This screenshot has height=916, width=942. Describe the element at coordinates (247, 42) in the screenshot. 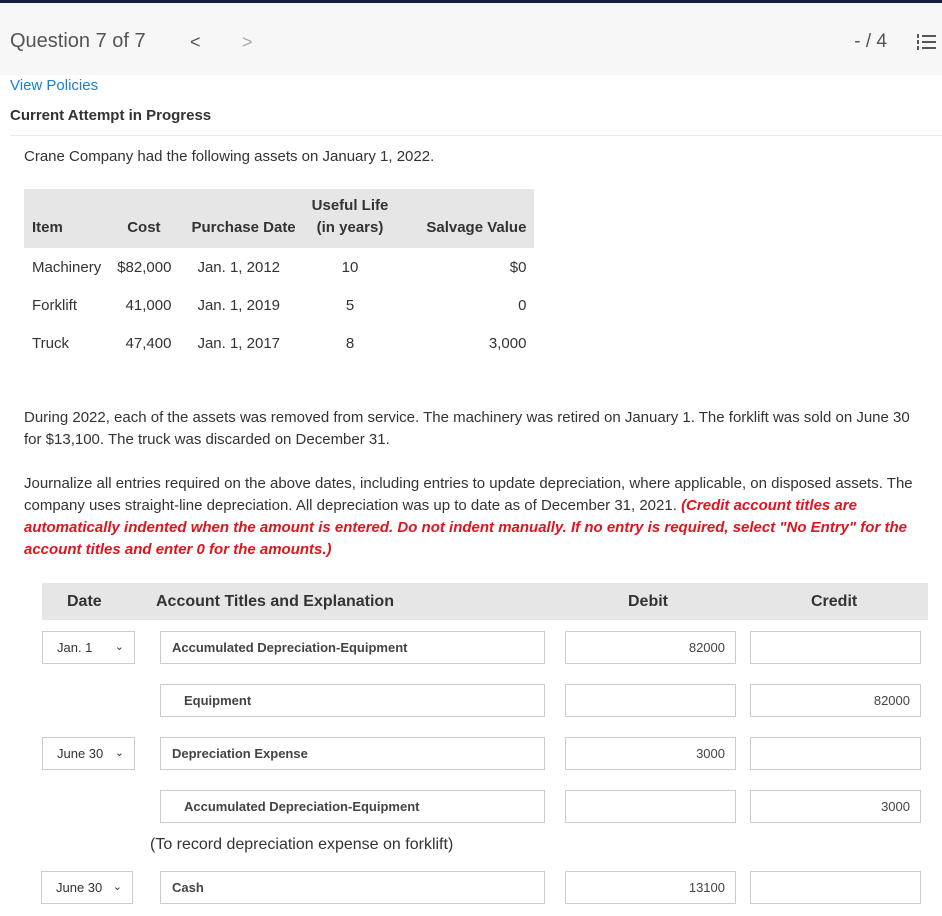

I see `next-question-button: >` at that location.